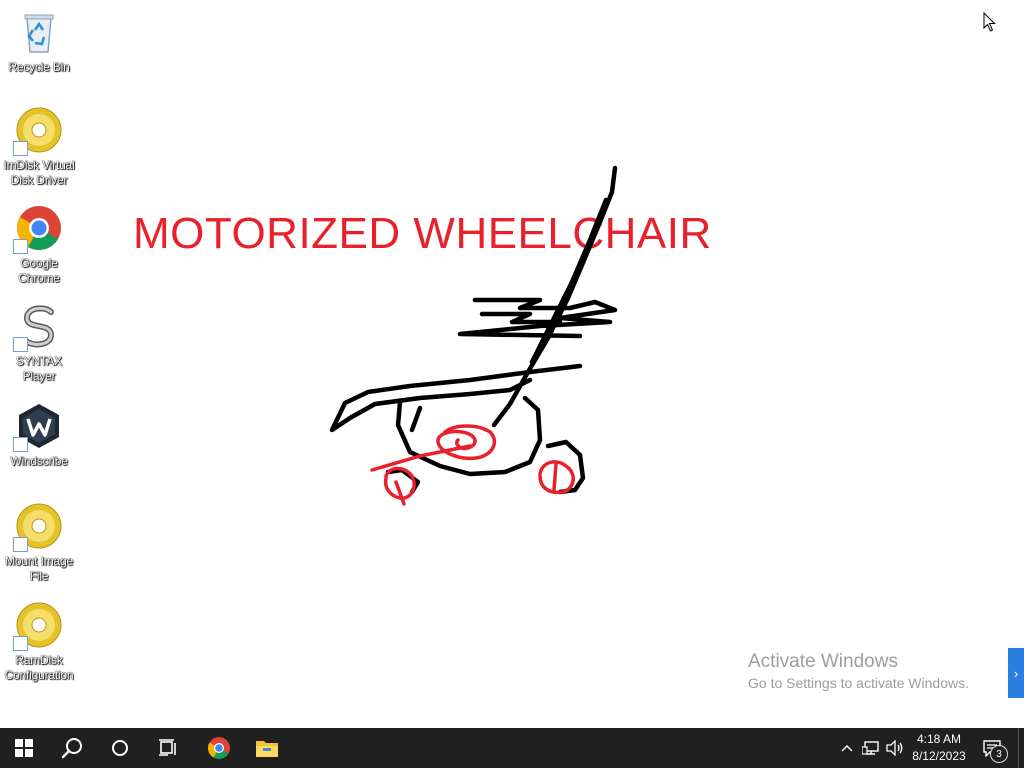 Image resolution: width=1024 pixels, height=768 pixels. What do you see at coordinates (990, 24) in the screenshot?
I see `mouse-pointer-icon` at bounding box center [990, 24].